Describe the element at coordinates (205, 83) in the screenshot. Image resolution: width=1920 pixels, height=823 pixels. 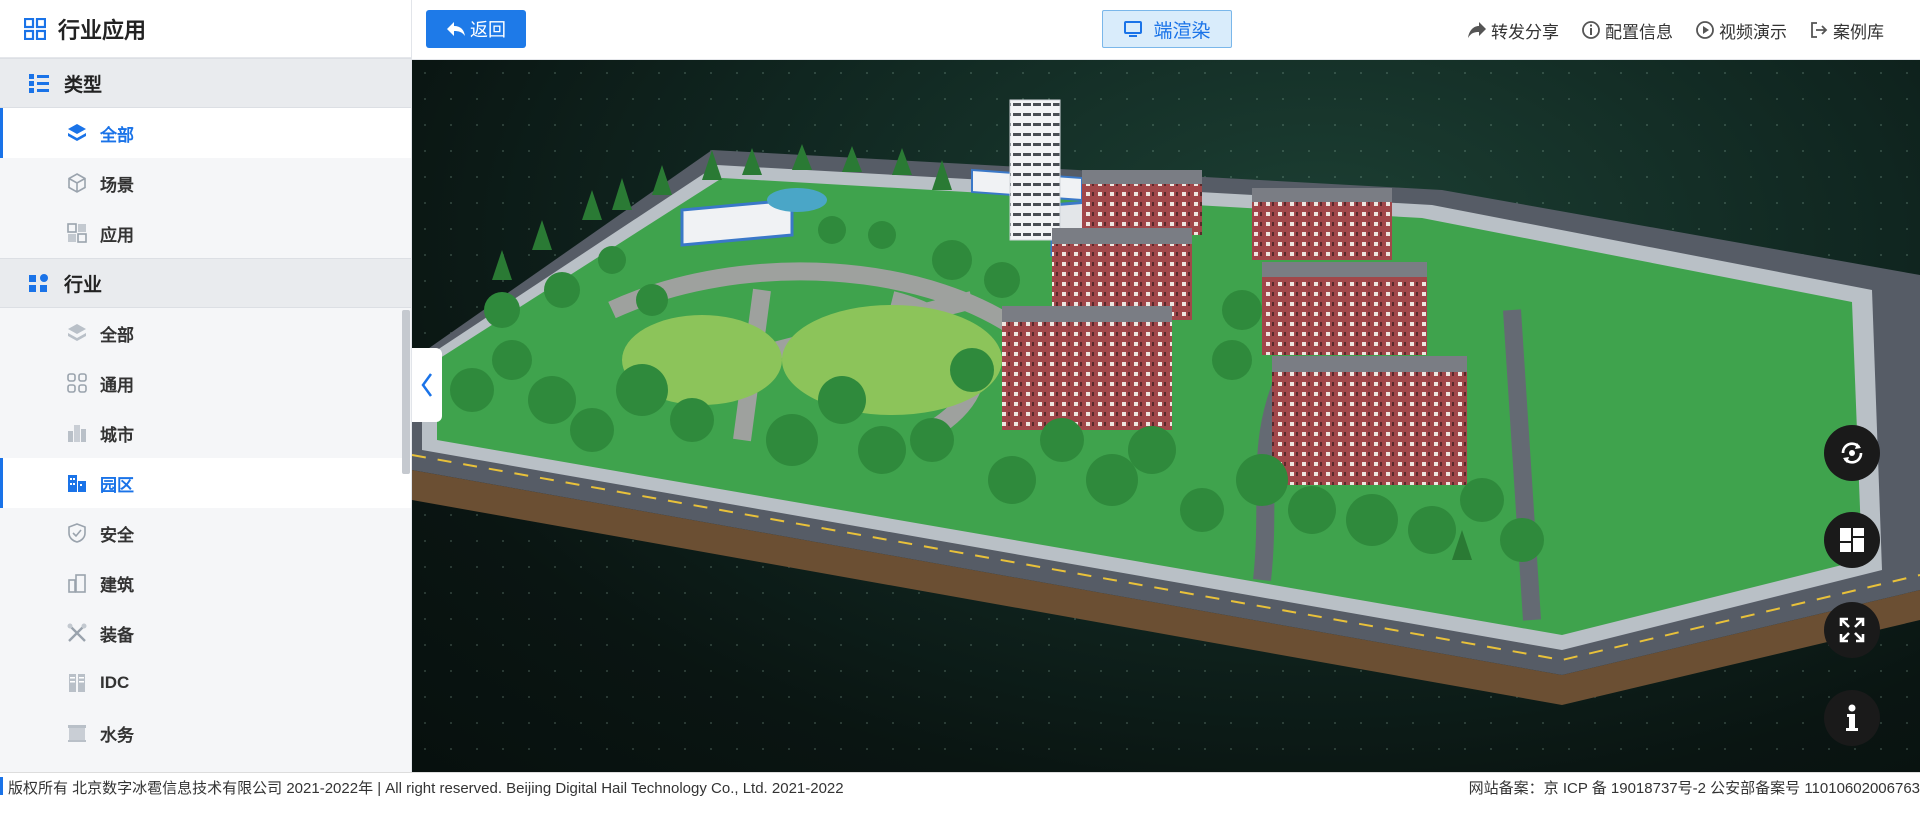
I see `section-header-type: 类型` at that location.